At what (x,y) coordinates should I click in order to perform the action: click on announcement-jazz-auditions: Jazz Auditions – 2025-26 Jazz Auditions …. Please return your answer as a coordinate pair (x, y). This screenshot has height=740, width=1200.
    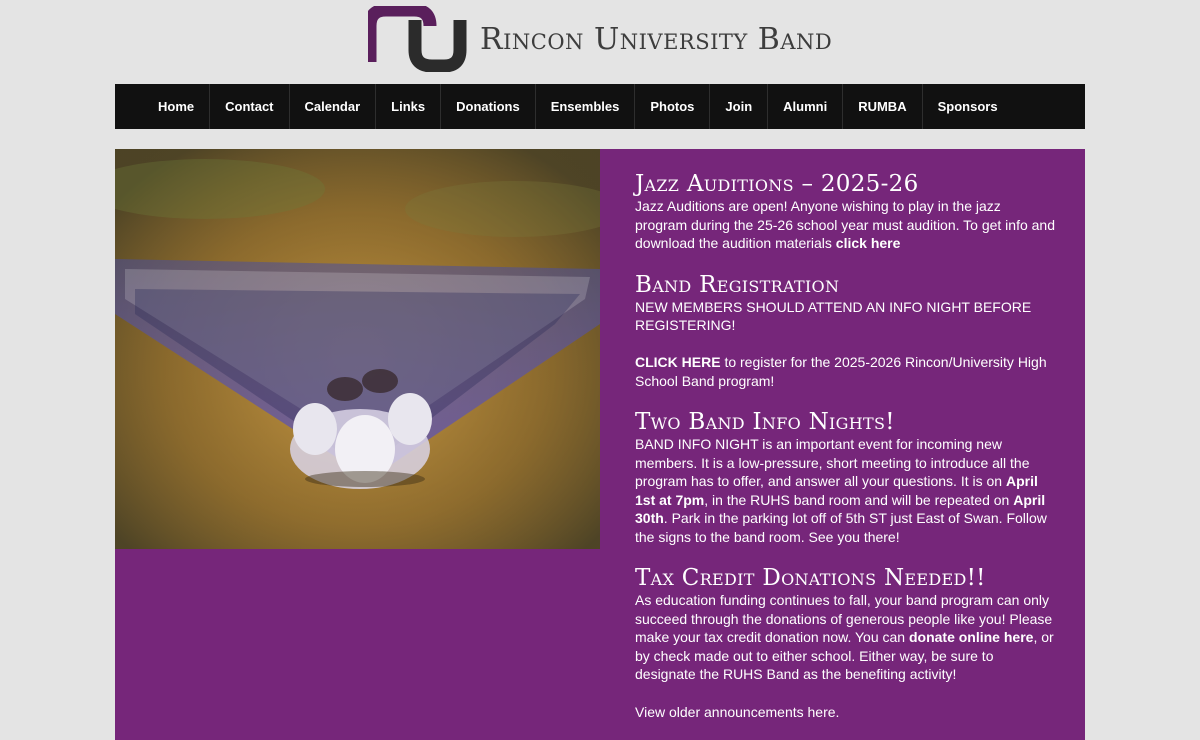
    Looking at the image, I should click on (845, 212).